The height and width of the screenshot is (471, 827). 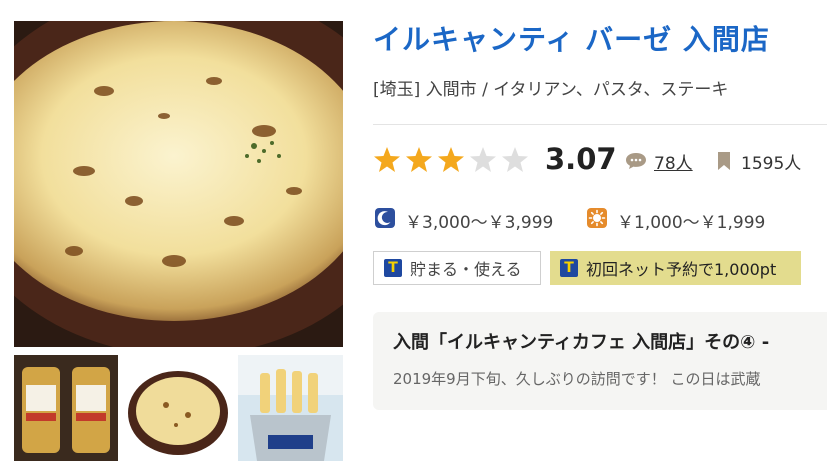 I want to click on corona-photo-image, so click(x=290, y=408).